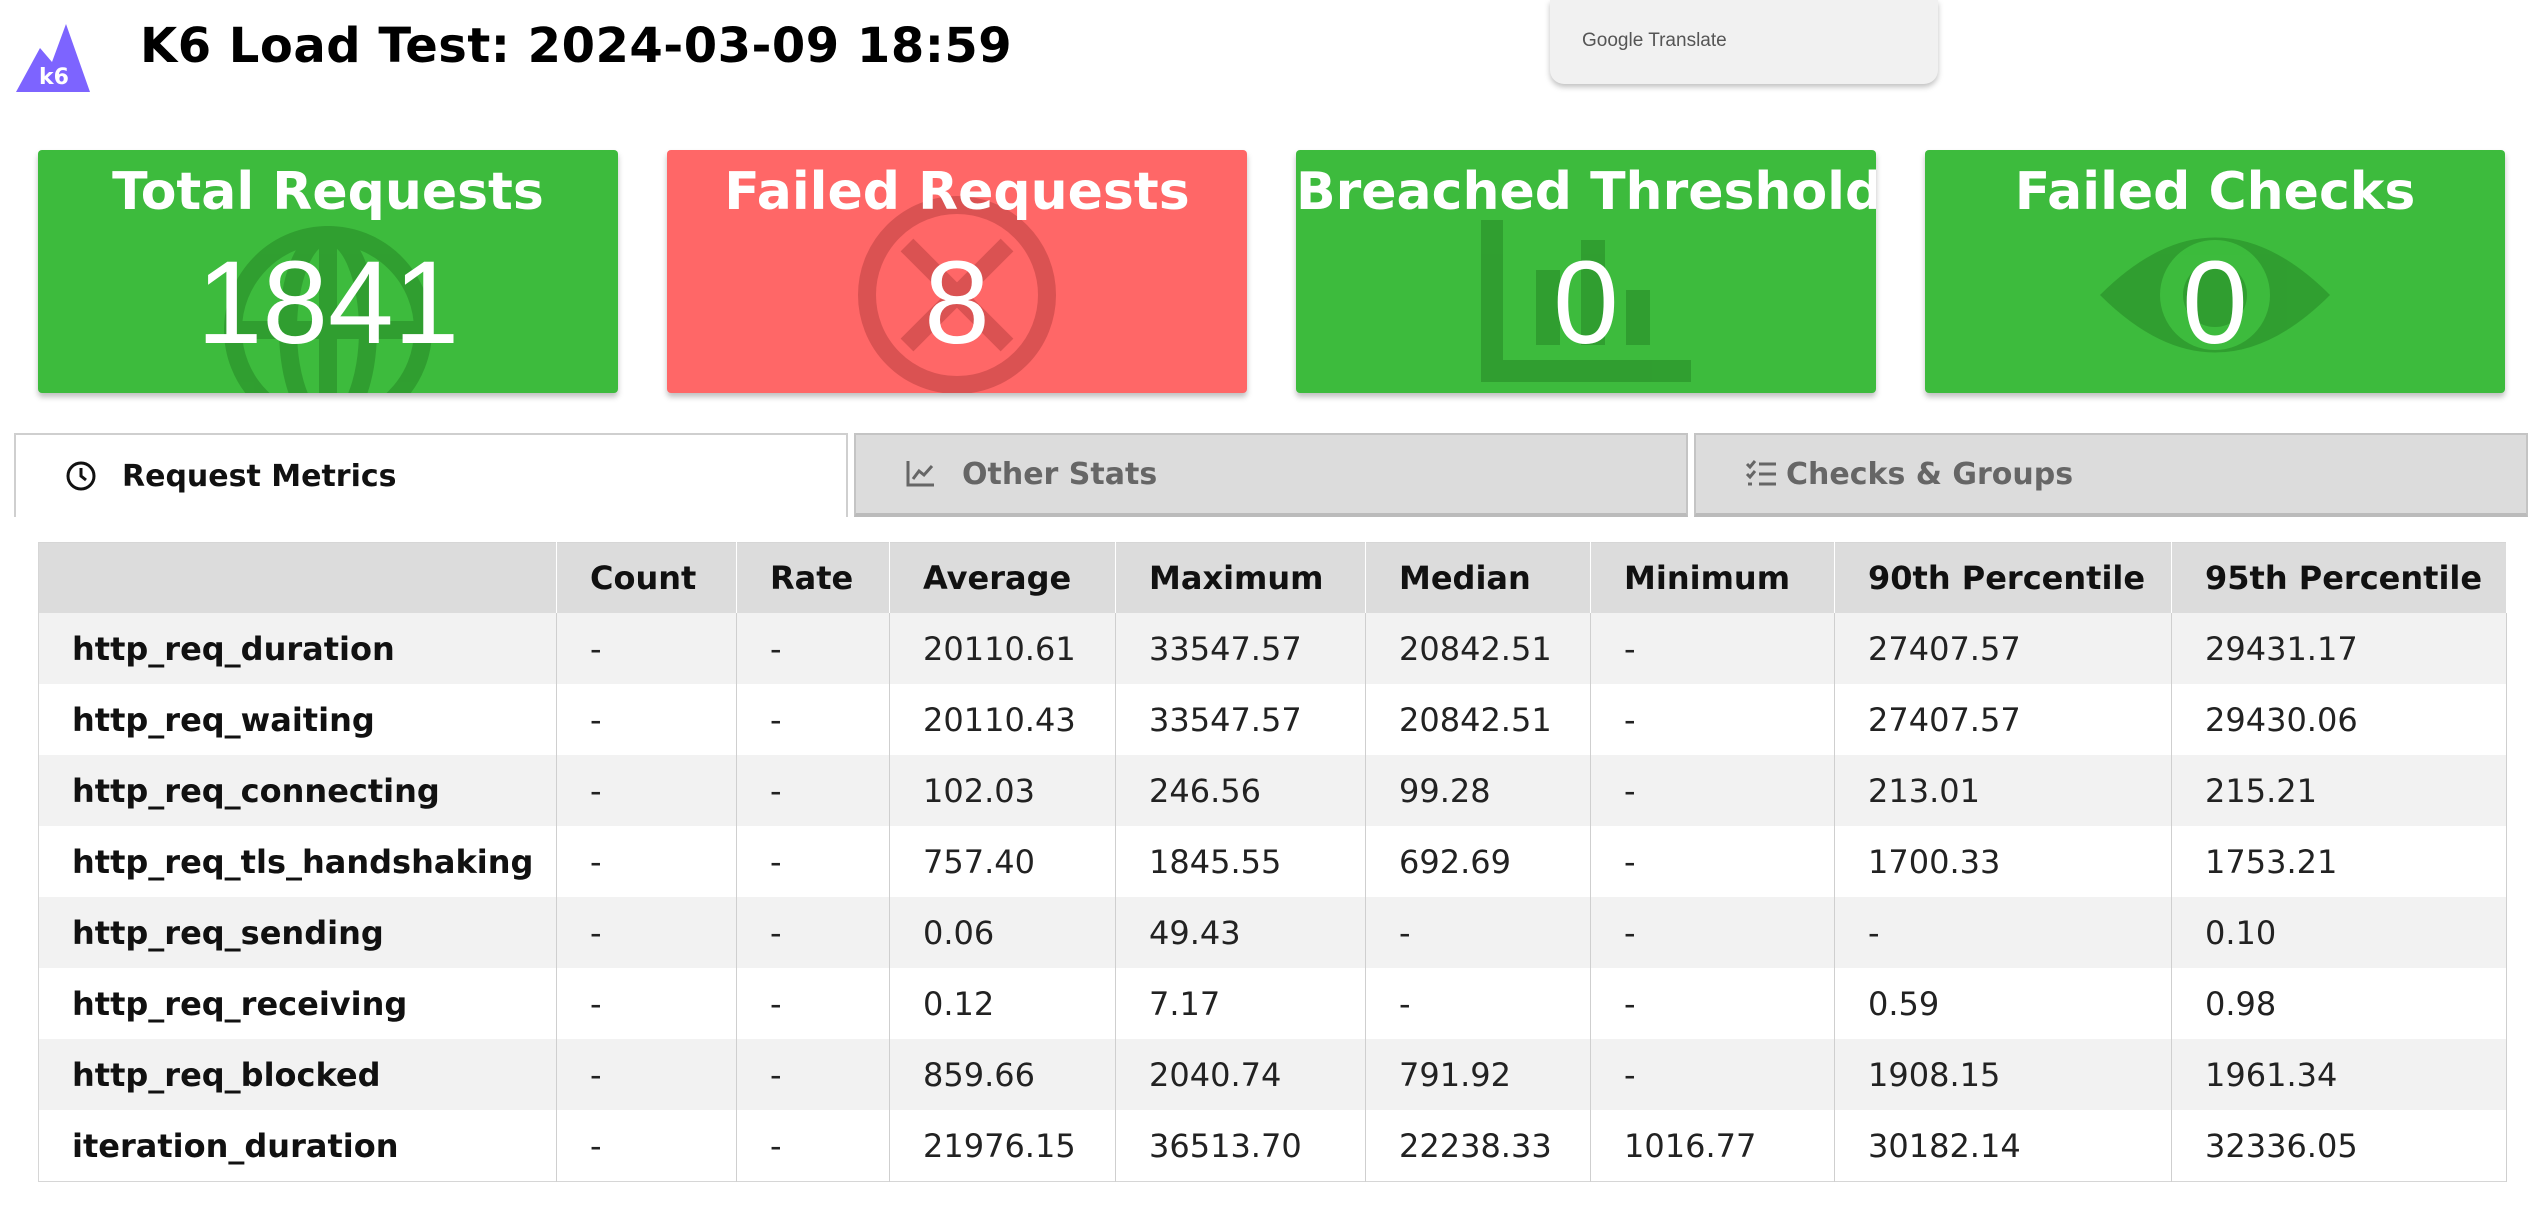  Describe the element at coordinates (1002, 719) in the screenshot. I see `table-cell: 20110.43` at that location.